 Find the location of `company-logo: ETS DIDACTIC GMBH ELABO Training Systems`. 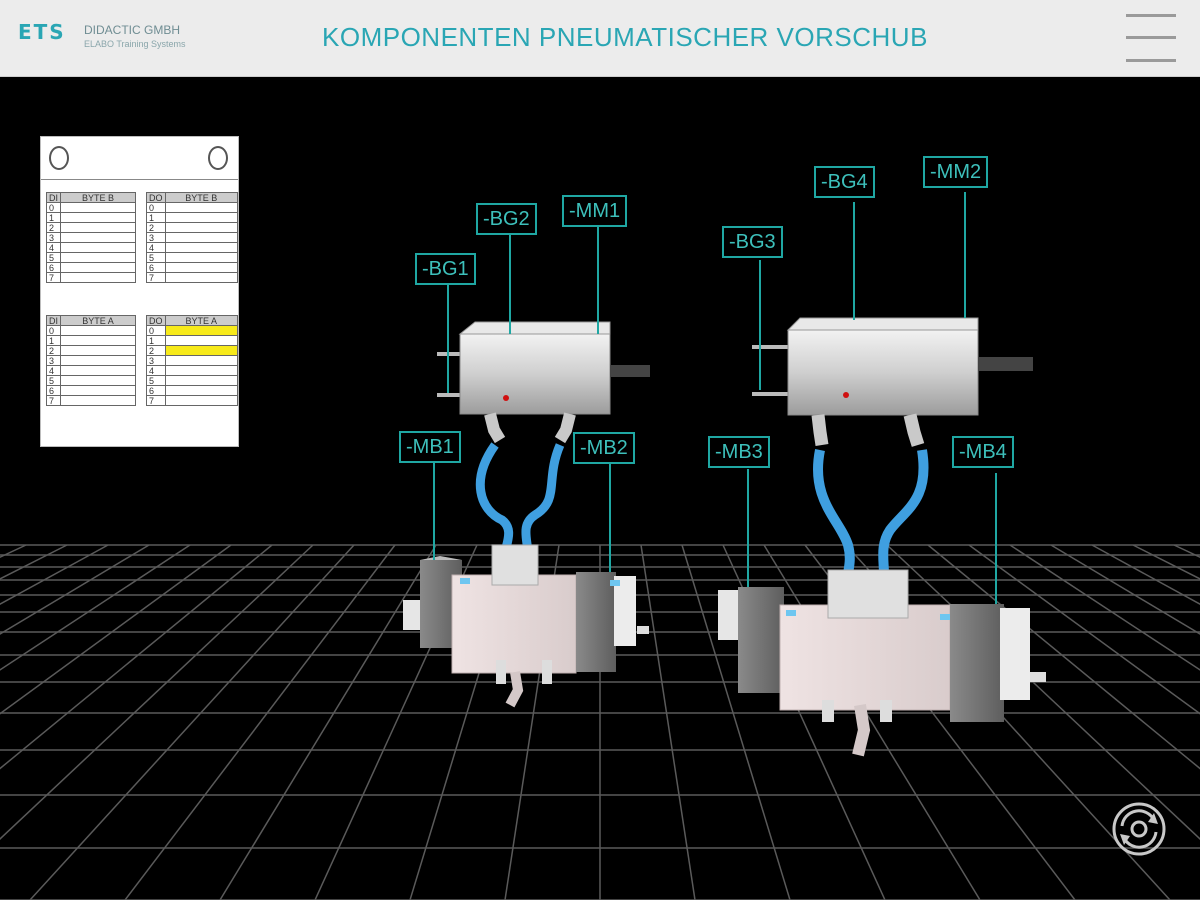

company-logo: ETS DIDACTIC GMBH ELABO Training Systems is located at coordinates (108, 36).